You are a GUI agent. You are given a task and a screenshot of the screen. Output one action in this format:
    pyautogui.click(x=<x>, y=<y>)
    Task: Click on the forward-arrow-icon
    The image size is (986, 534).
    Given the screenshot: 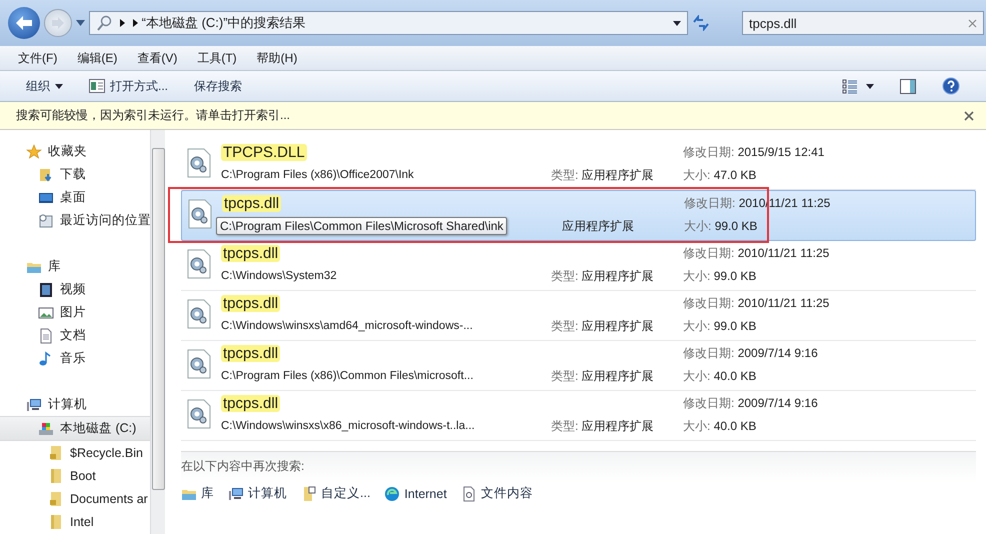 What is the action you would take?
    pyautogui.click(x=58, y=23)
    